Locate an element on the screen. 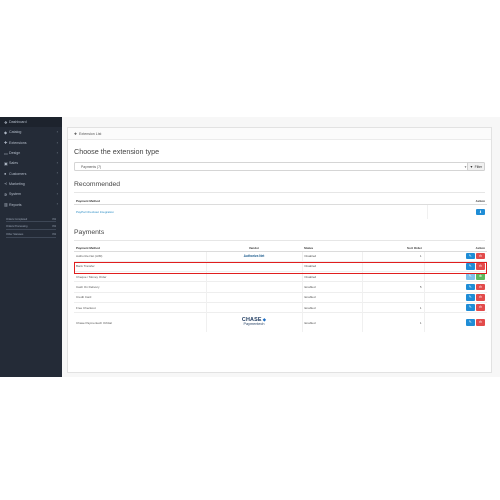 Image resolution: width=500 pixels, height=500 pixels. sidebar-item-marketing: ≺ Marketing › is located at coordinates (31, 184).